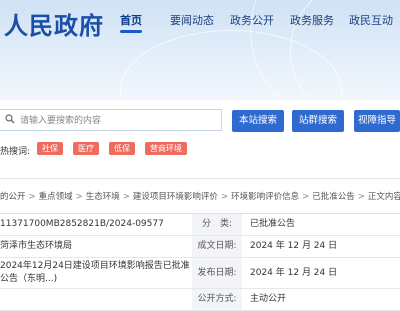  Describe the element at coordinates (217, 224) in the screenshot. I see `info-label: 分 类:` at that location.